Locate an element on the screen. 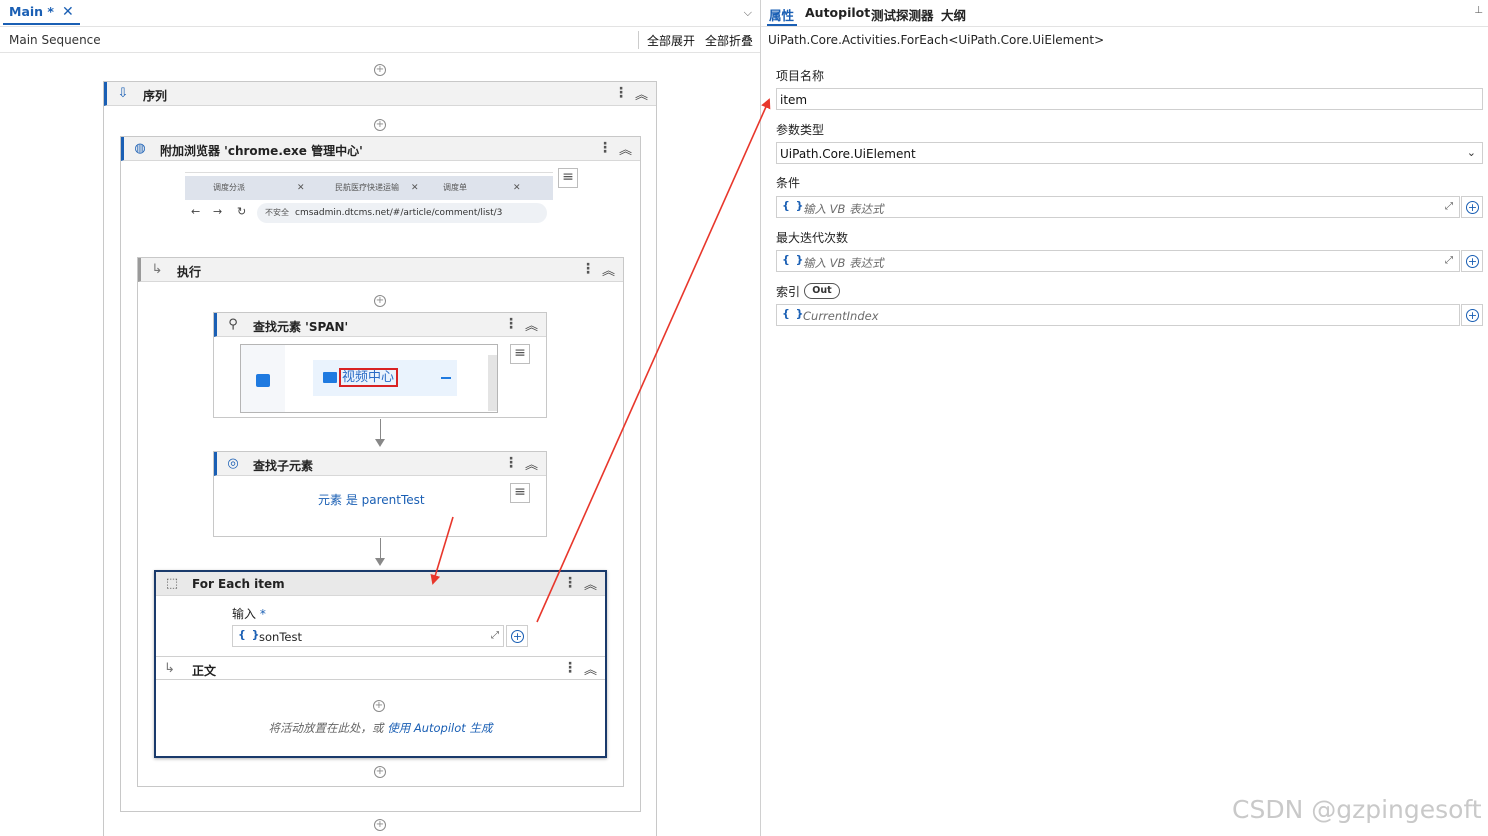  thumb-tab: 调度分派 is located at coordinates (229, 187).